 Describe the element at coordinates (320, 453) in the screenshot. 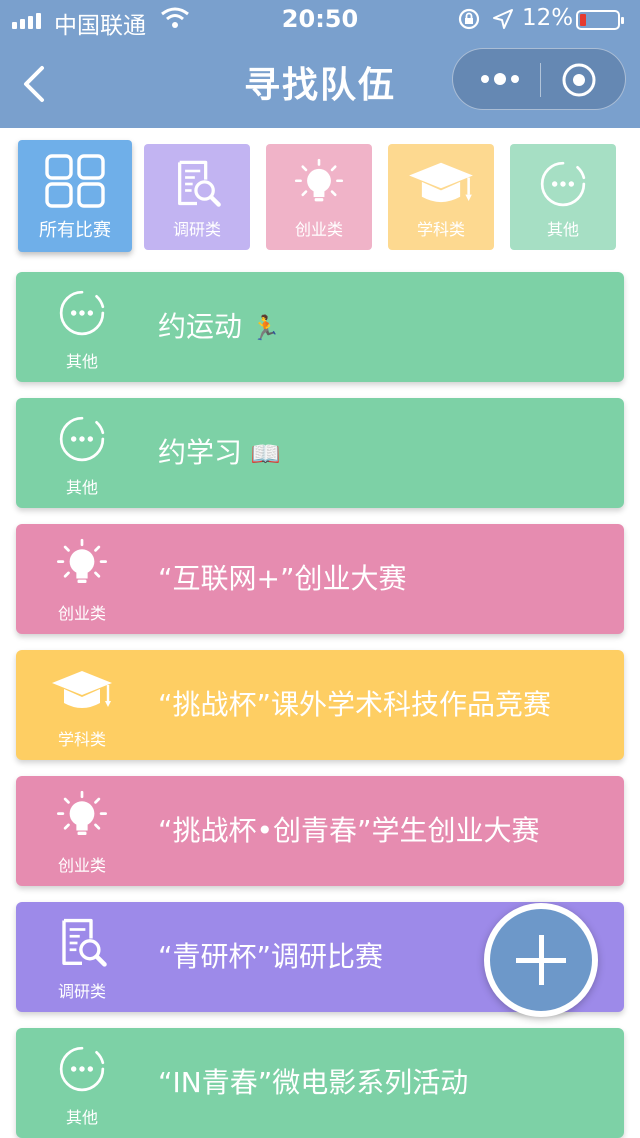

I see `list-item-study: 其他 约学习 📖` at that location.